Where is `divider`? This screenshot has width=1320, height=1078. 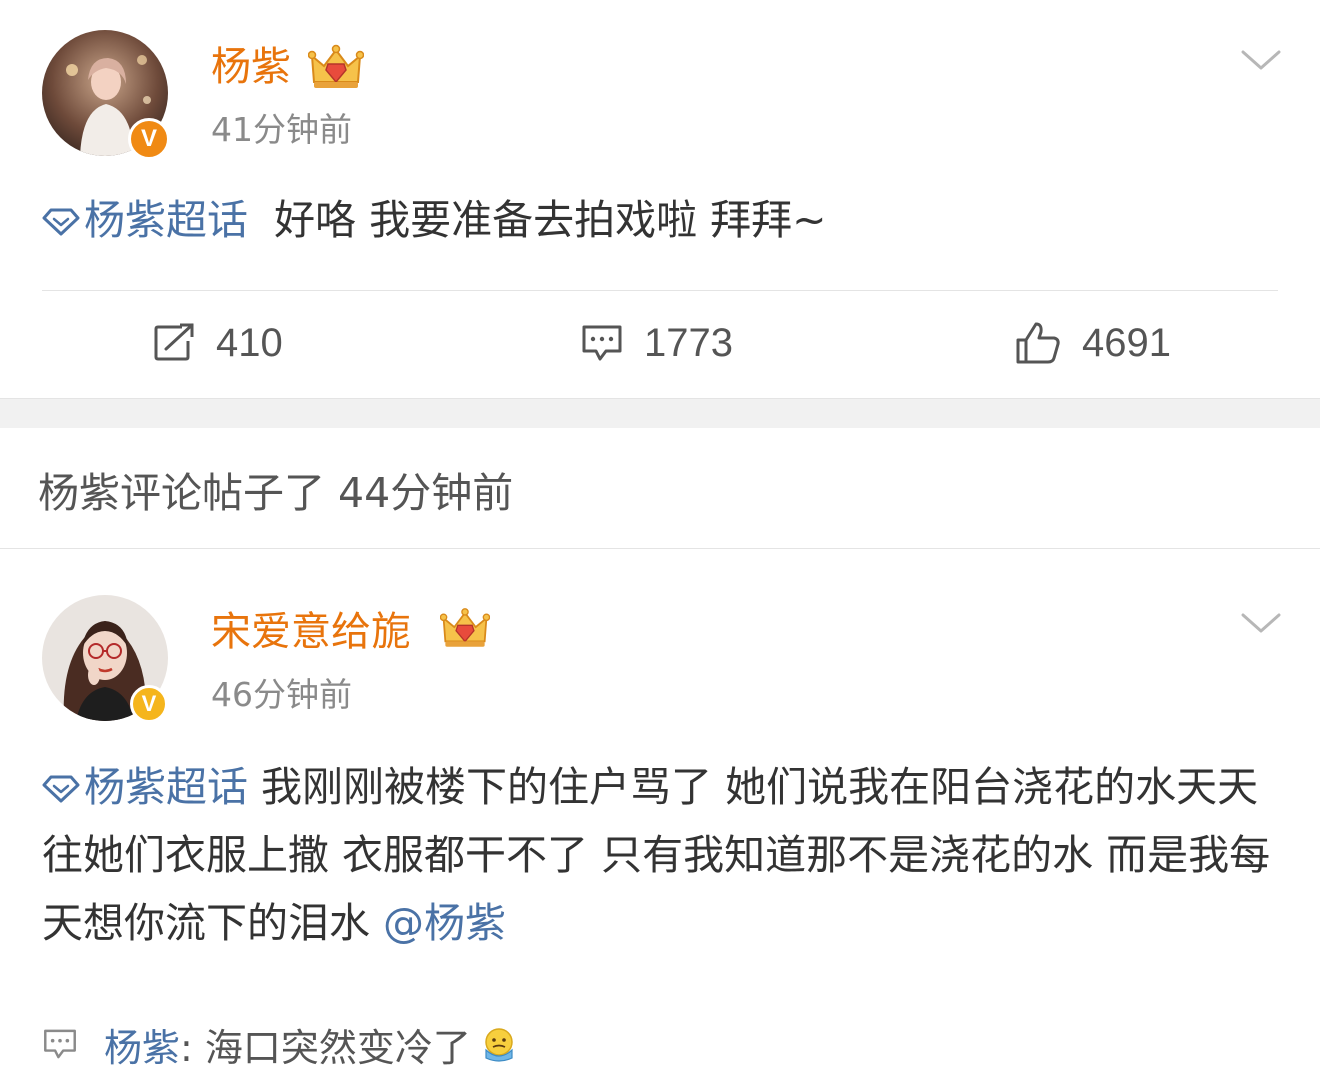 divider is located at coordinates (660, 290).